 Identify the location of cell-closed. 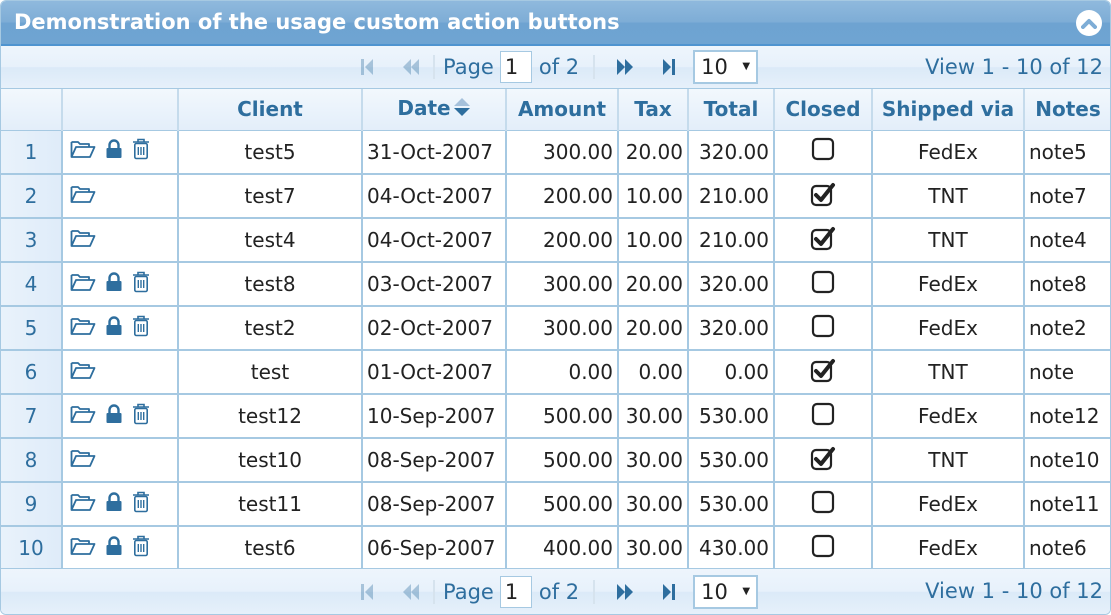
(823, 328).